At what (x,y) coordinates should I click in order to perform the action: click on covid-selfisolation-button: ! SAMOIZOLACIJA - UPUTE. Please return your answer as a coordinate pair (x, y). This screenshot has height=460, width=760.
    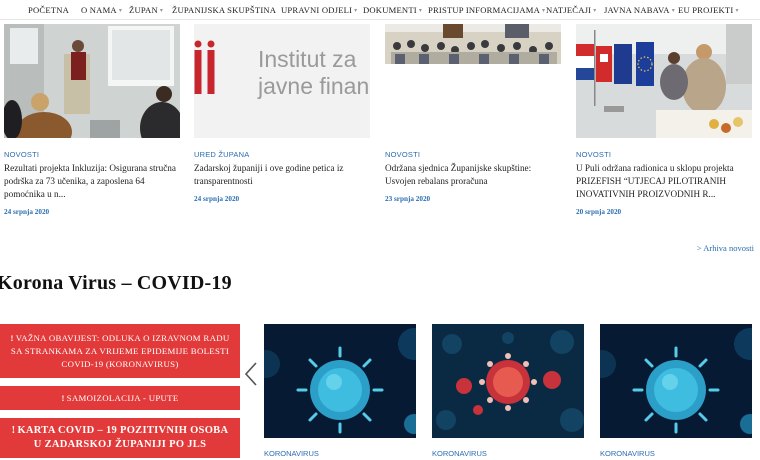
    Looking at the image, I should click on (120, 398).